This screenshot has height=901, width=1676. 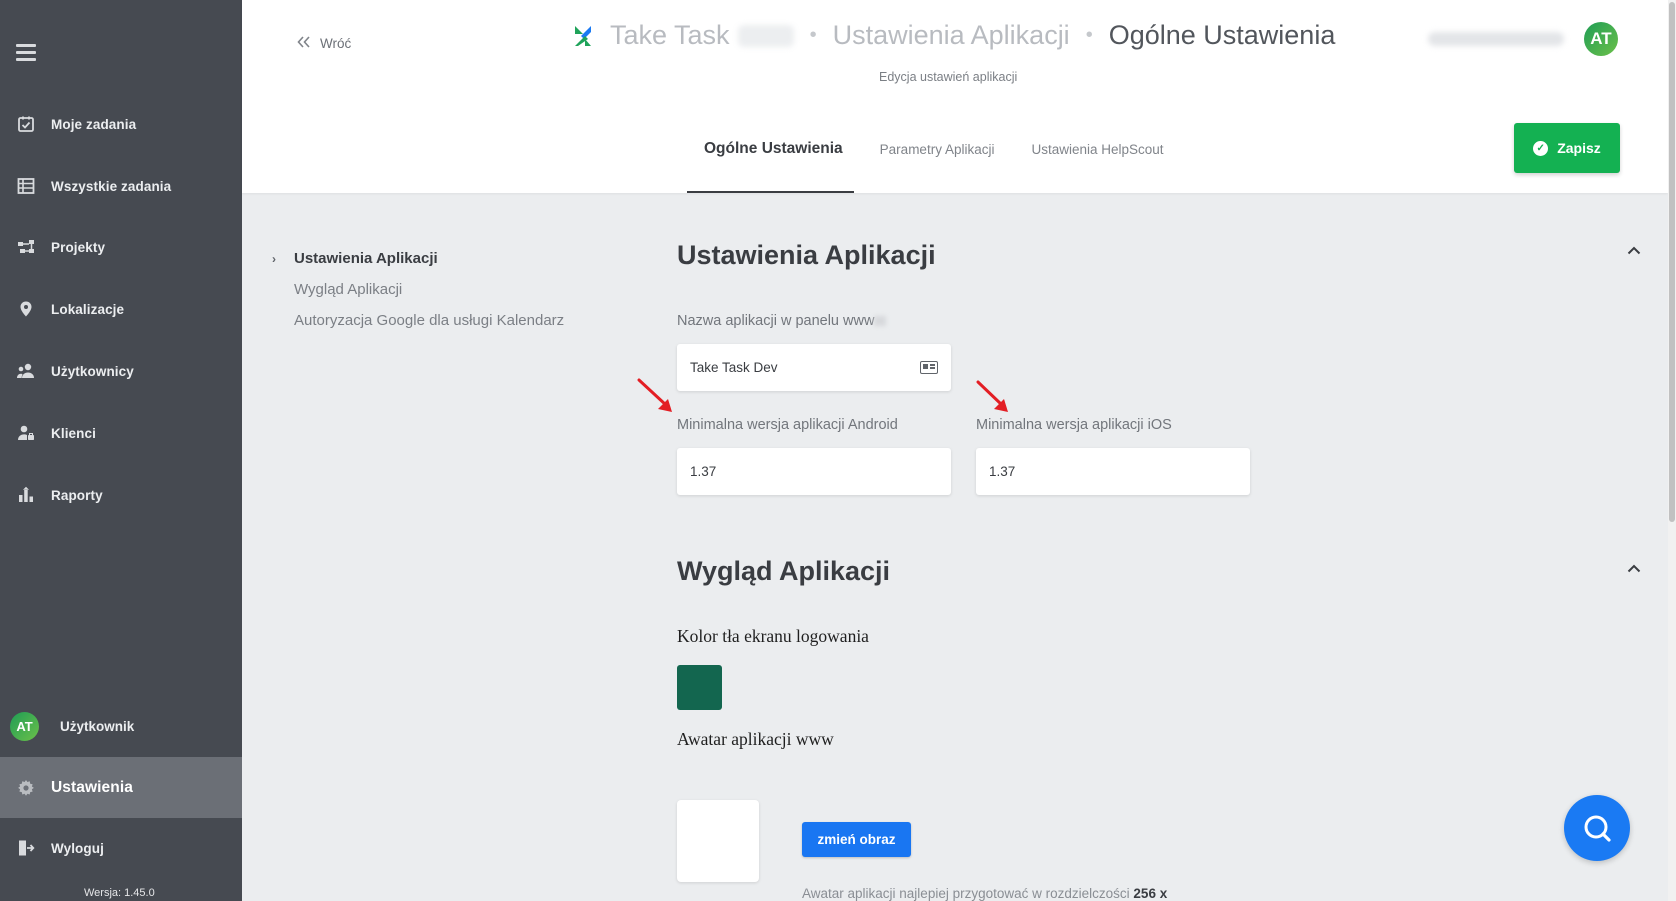 What do you see at coordinates (304, 43) in the screenshot?
I see `double-chevron-left-icon` at bounding box center [304, 43].